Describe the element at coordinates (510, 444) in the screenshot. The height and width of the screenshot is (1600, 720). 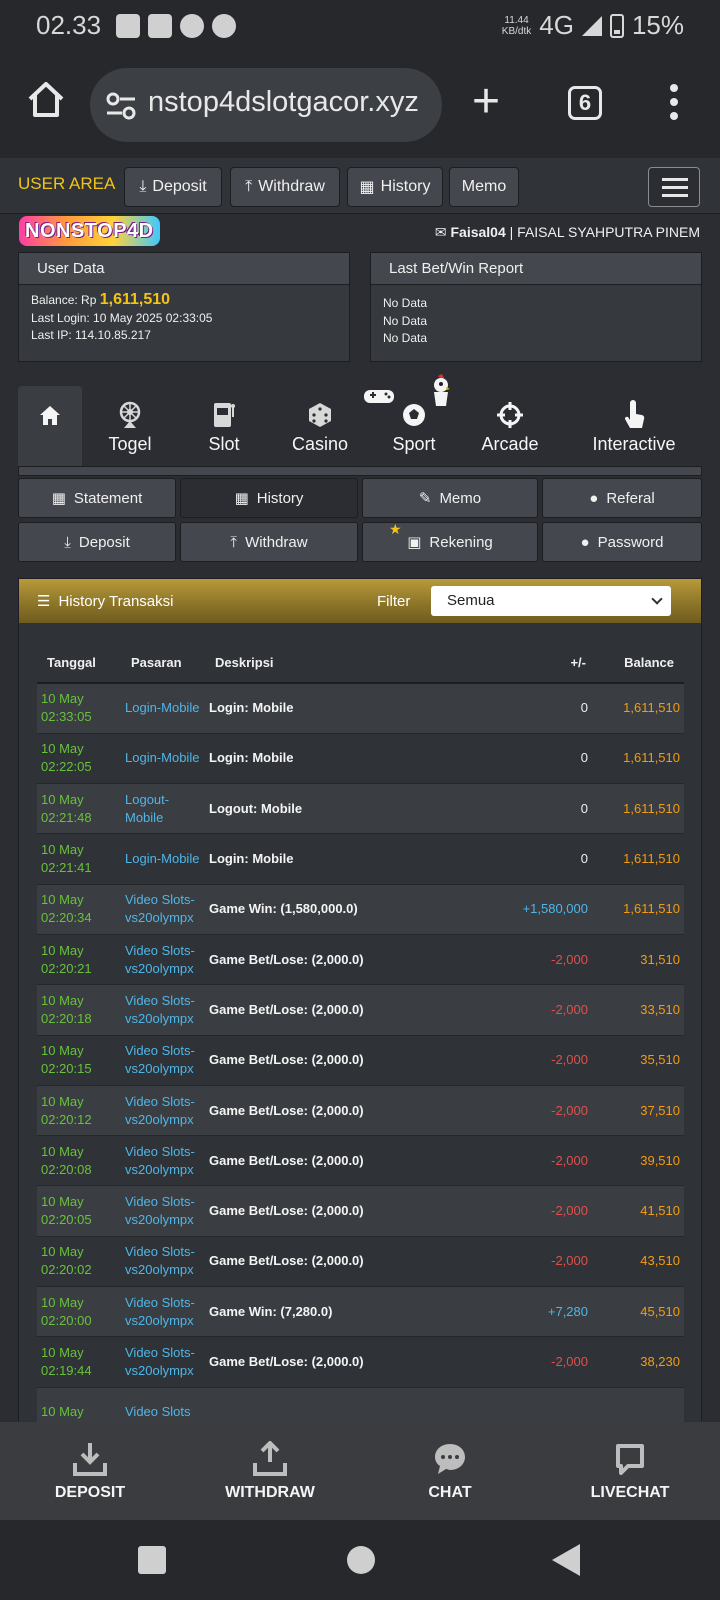
I see `tab-label: Arcade` at that location.